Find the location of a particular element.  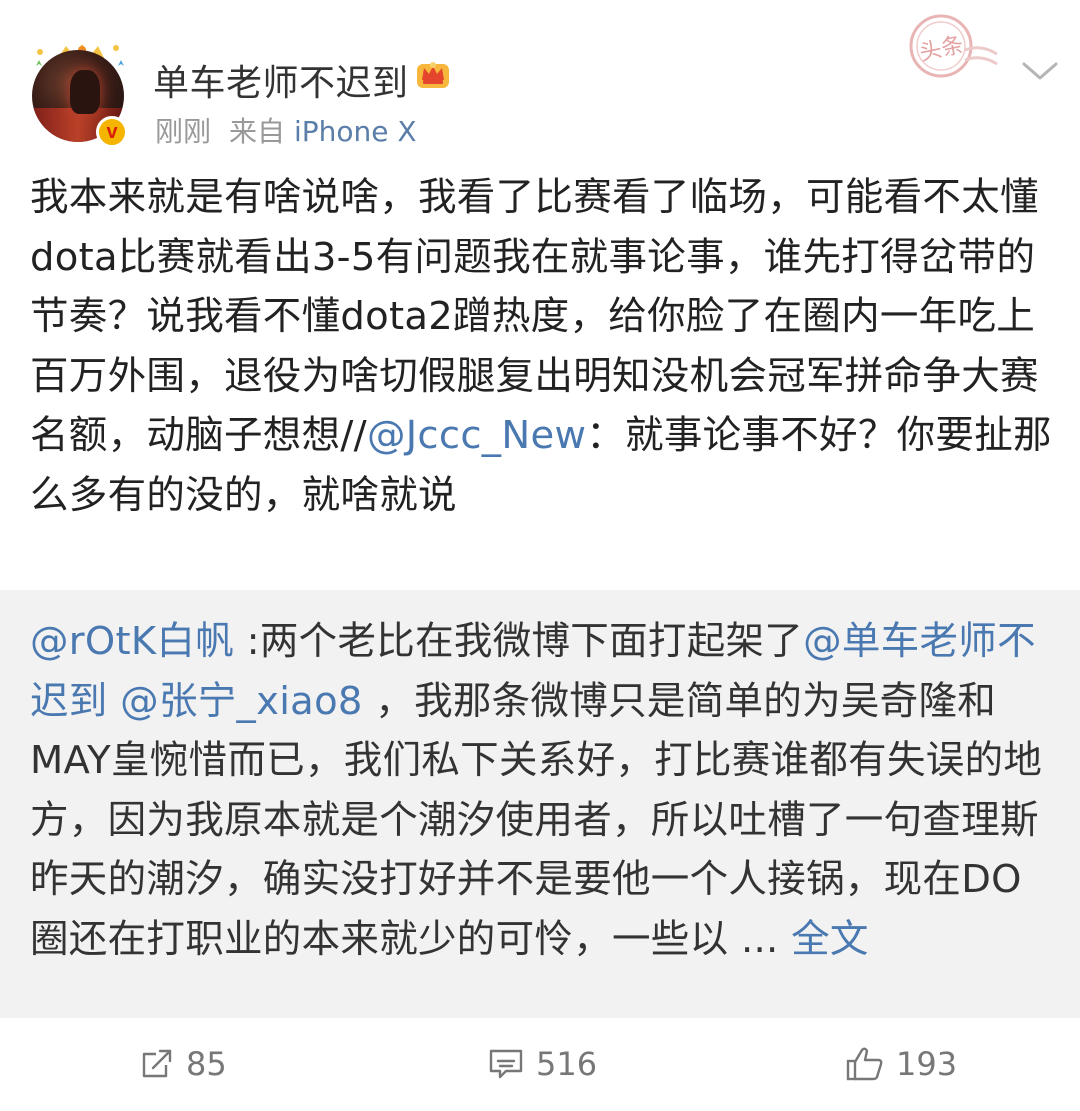

mention-link: @张宁_xiao8 is located at coordinates (241, 701).